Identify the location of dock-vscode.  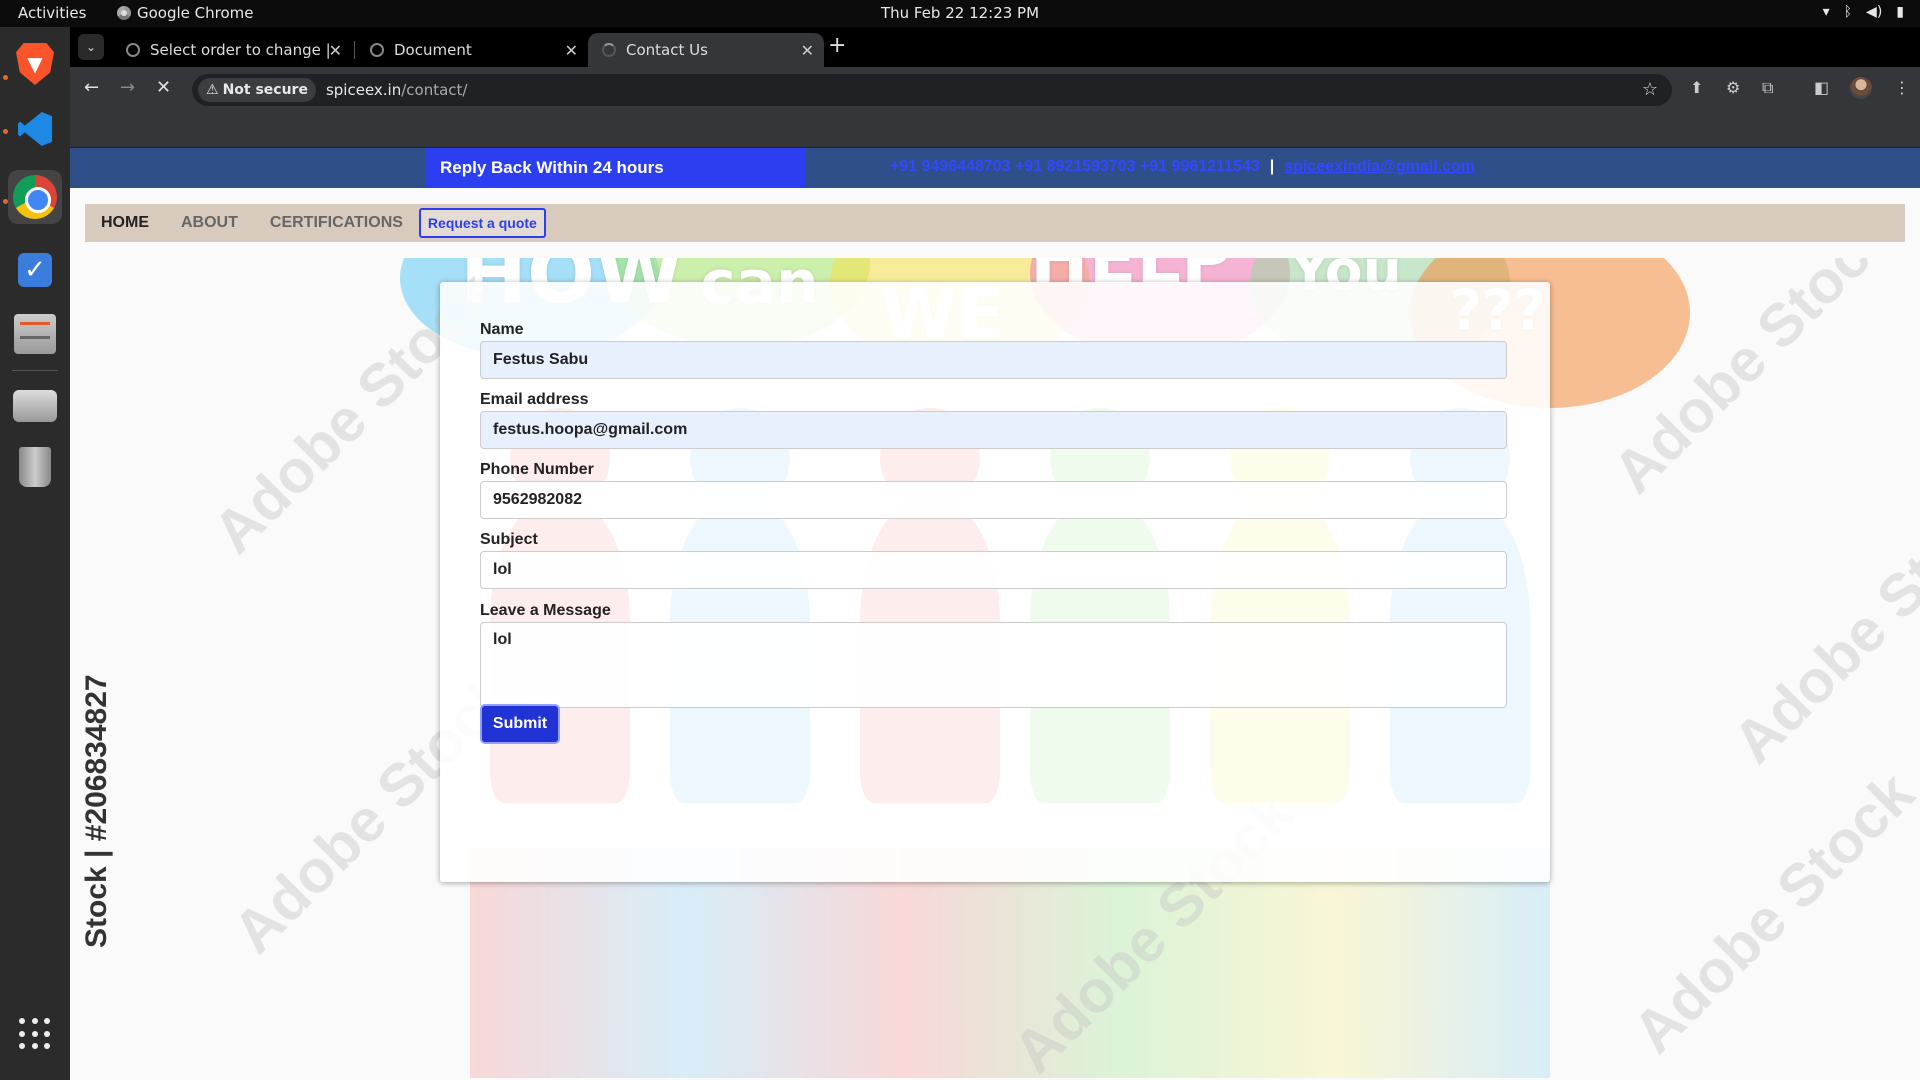
(35, 129).